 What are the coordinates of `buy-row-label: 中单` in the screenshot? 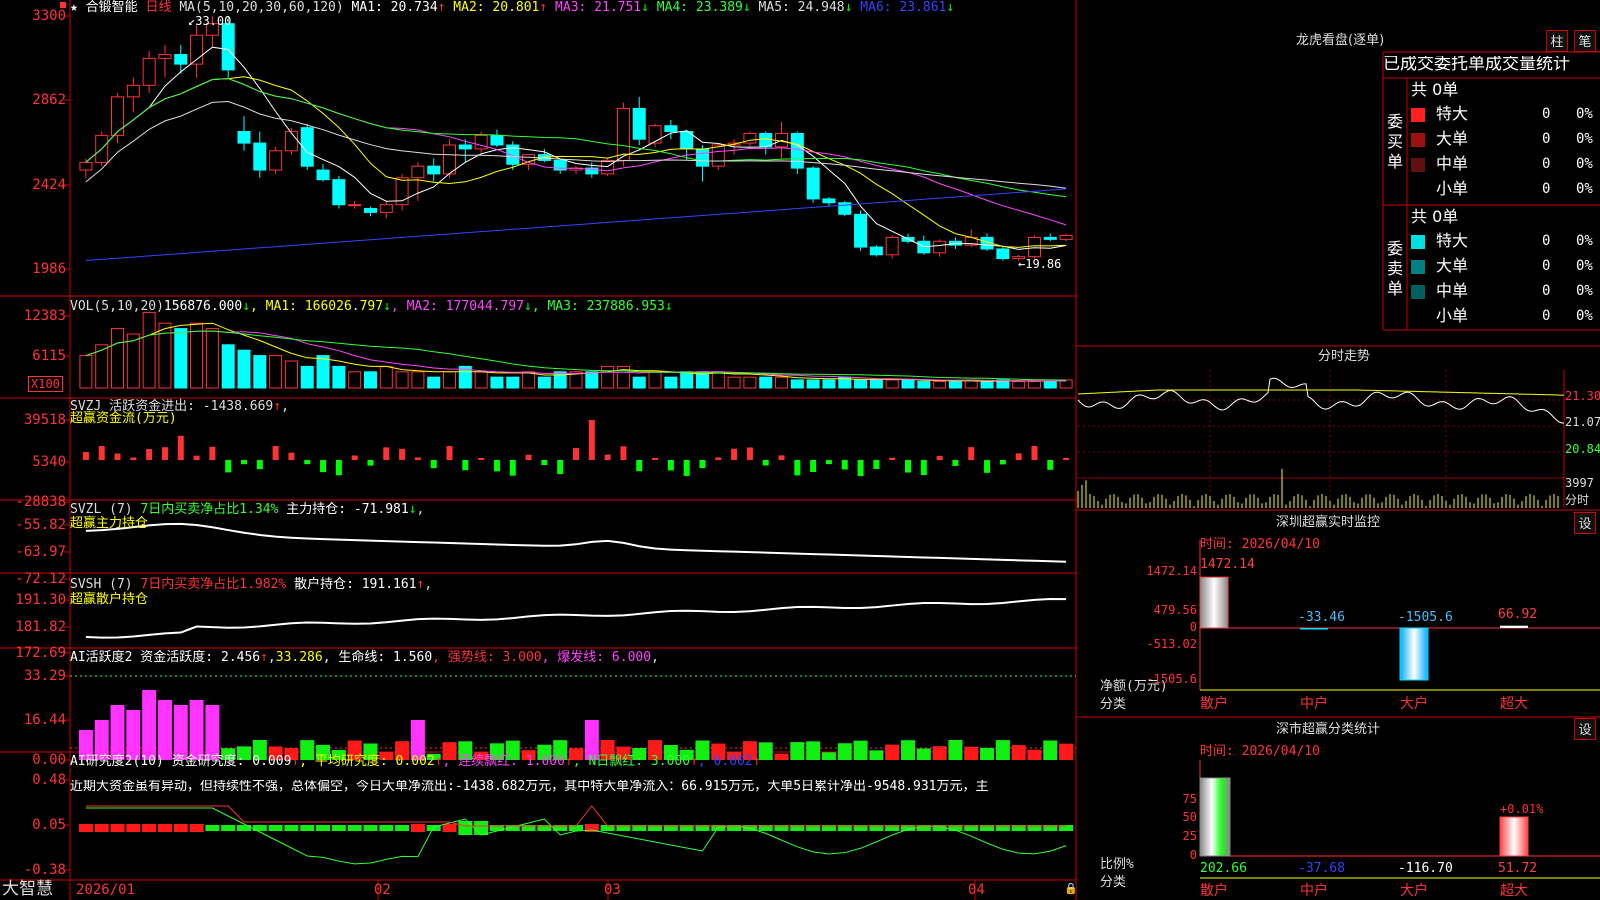 It's located at (1452, 163).